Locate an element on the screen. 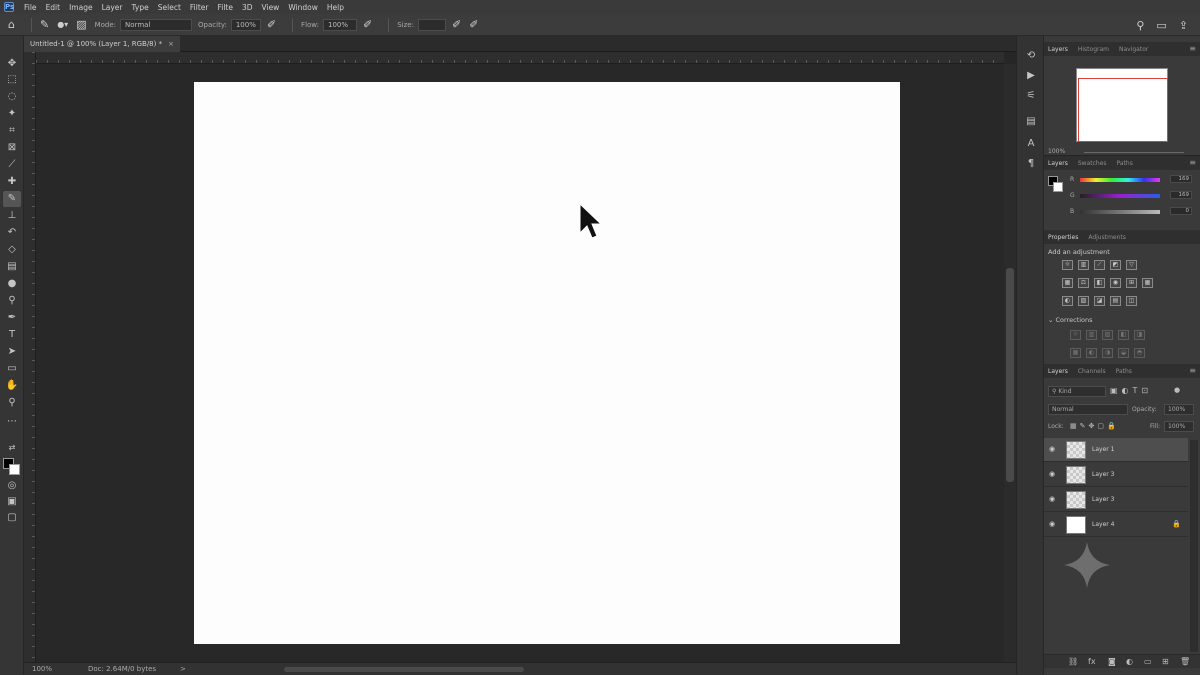 The width and height of the screenshot is (1200, 675). tab-layers: Layers is located at coordinates (1058, 371).